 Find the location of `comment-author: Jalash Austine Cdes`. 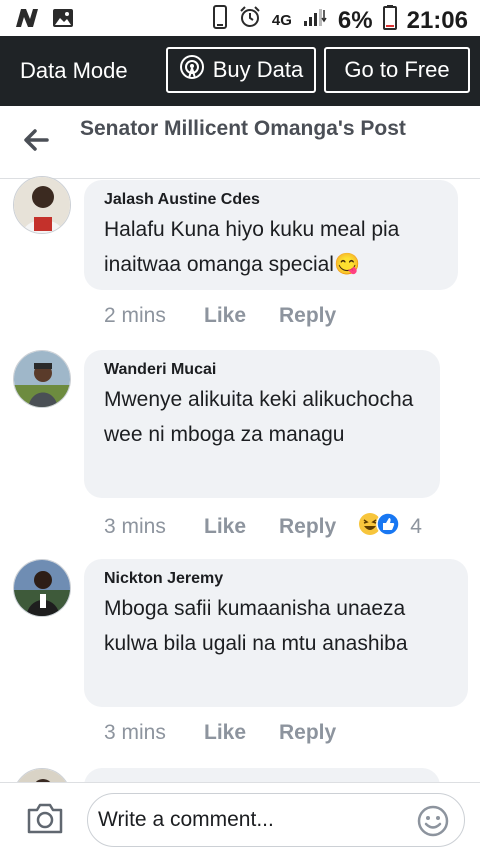

comment-author: Jalash Austine Cdes is located at coordinates (272, 200).